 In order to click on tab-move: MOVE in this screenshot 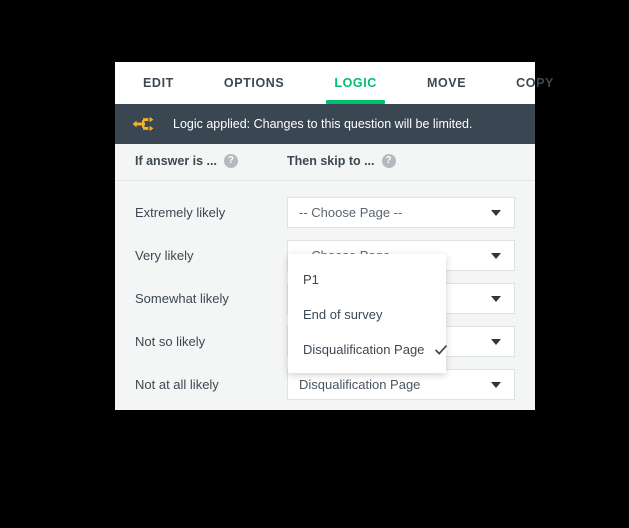, I will do `click(446, 83)`.